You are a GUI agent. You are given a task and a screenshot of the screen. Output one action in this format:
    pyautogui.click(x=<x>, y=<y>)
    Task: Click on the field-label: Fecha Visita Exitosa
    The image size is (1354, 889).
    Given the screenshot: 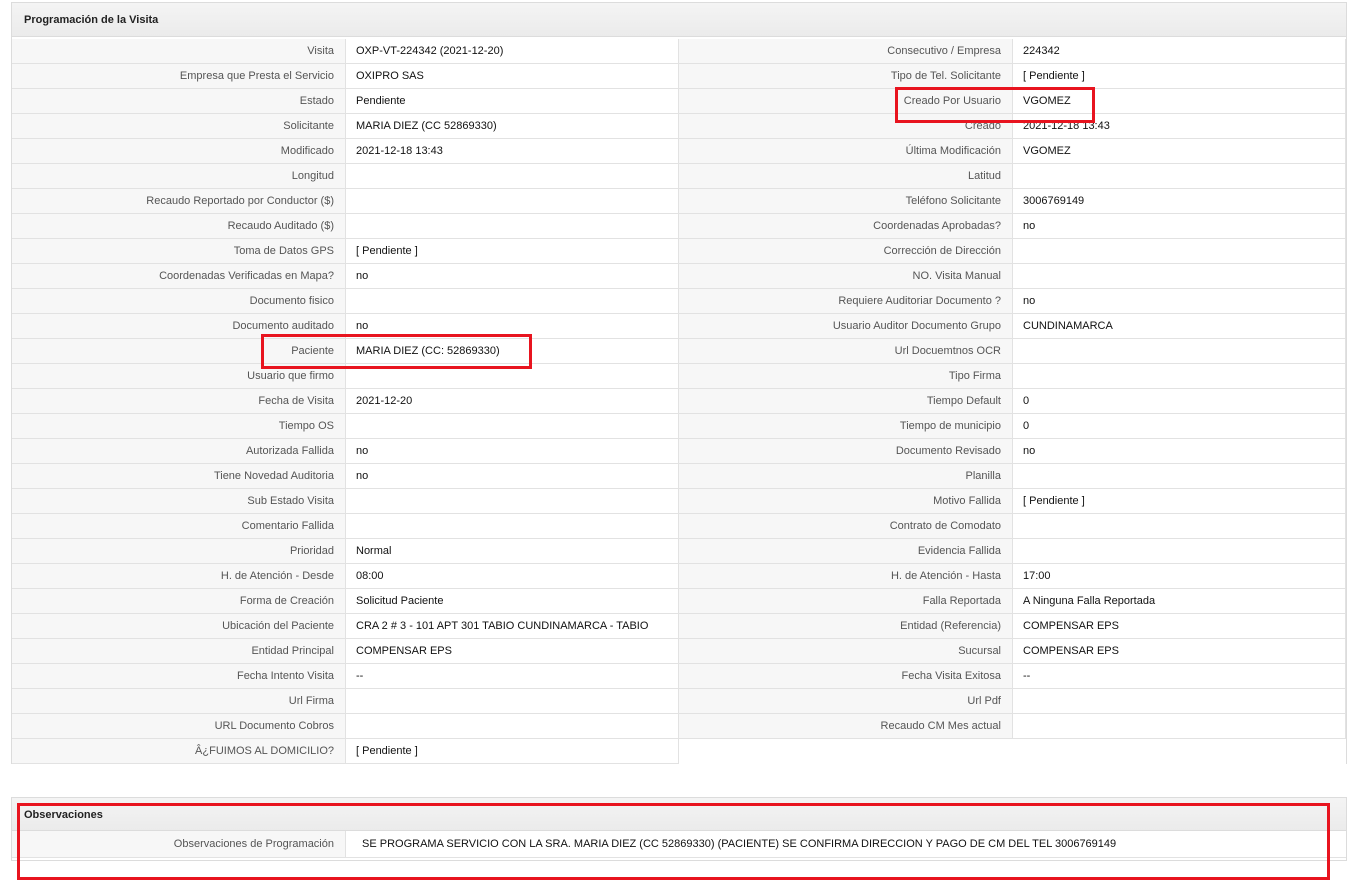 What is the action you would take?
    pyautogui.click(x=846, y=676)
    